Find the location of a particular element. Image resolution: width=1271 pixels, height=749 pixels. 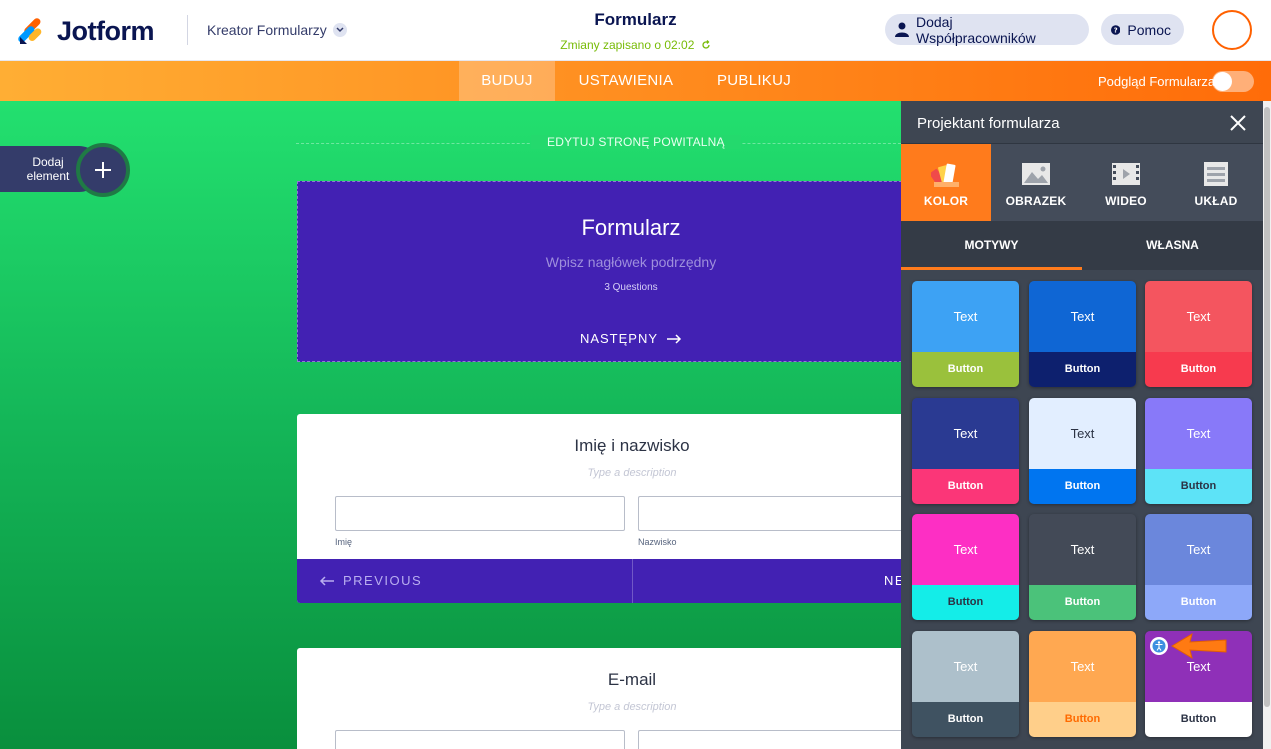

panel-header: Projektant formularza is located at coordinates (1082, 122).